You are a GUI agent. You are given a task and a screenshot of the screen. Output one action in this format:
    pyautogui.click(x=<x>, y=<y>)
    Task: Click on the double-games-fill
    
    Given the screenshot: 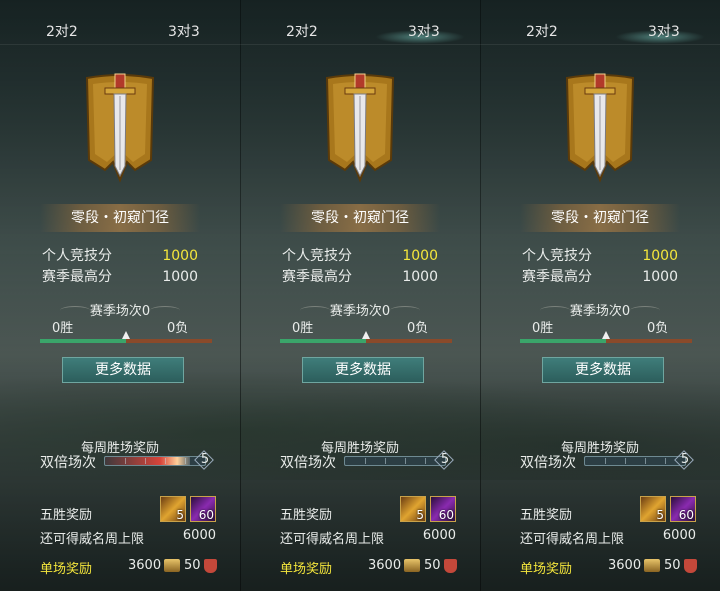 What is the action you would take?
    pyautogui.click(x=147, y=461)
    